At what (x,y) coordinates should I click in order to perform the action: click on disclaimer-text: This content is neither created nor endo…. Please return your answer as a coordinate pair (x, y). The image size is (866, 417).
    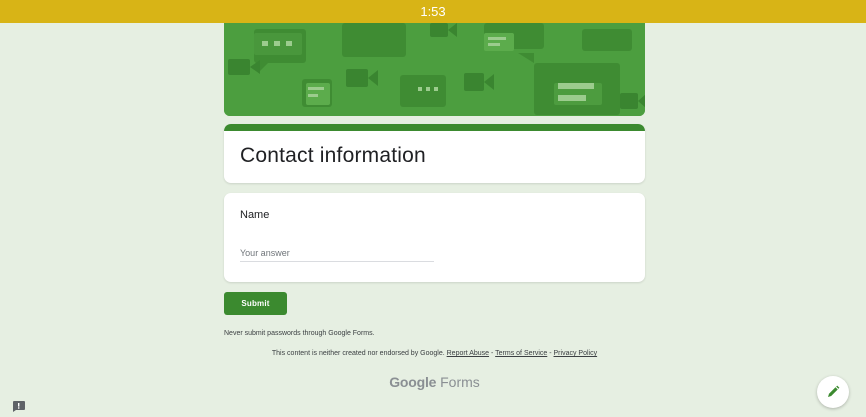
    Looking at the image, I should click on (358, 353).